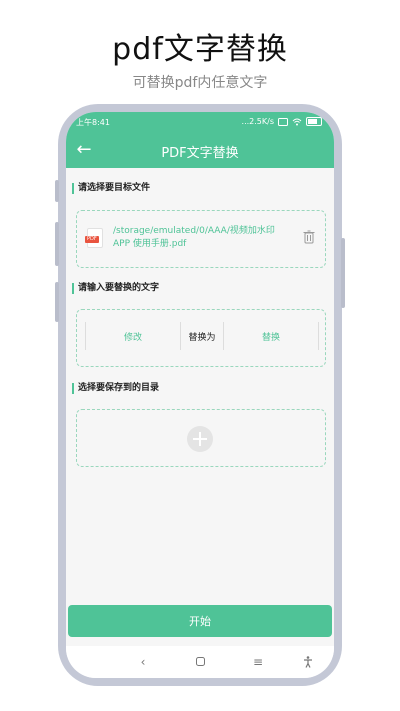 Image resolution: width=400 pixels, height=711 pixels. What do you see at coordinates (258, 662) in the screenshot?
I see `menu-icon: ≡` at bounding box center [258, 662].